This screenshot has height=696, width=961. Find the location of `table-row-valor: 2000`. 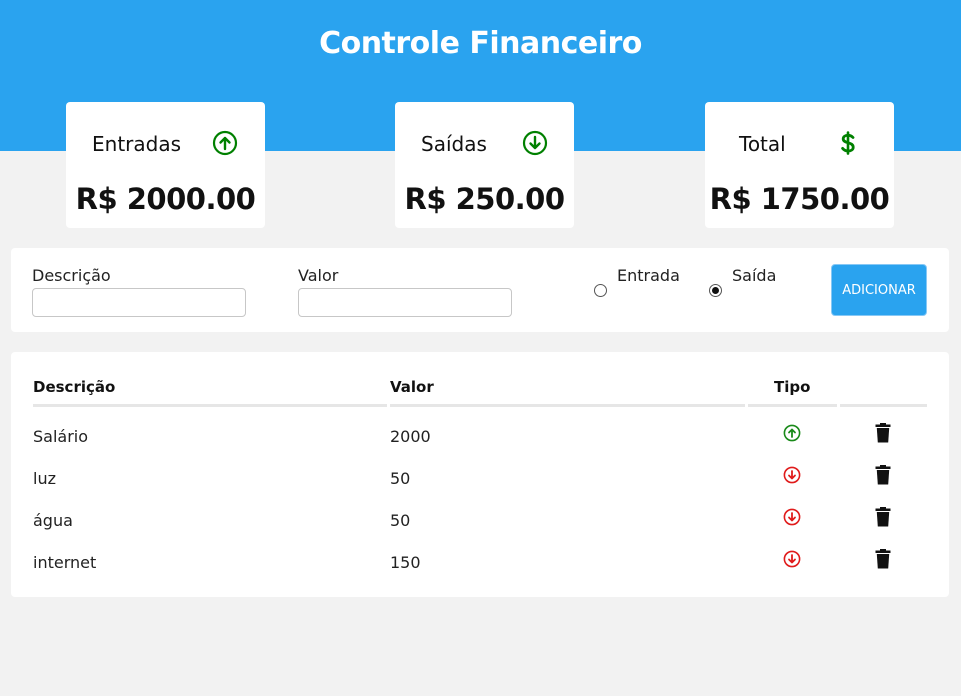

table-row-valor: 2000 is located at coordinates (410, 436).